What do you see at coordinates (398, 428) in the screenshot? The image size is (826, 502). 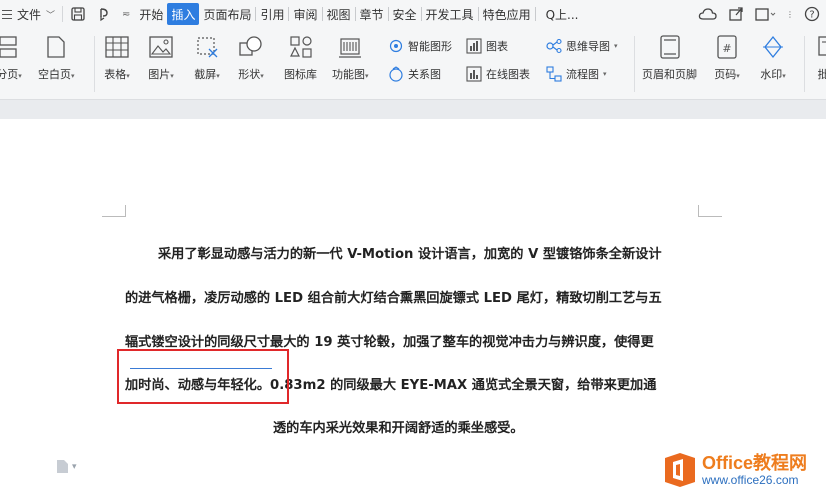 I see `paragraph-line-5: 透的车内采光效果和开阔舒适的乘坐感受。` at bounding box center [398, 428].